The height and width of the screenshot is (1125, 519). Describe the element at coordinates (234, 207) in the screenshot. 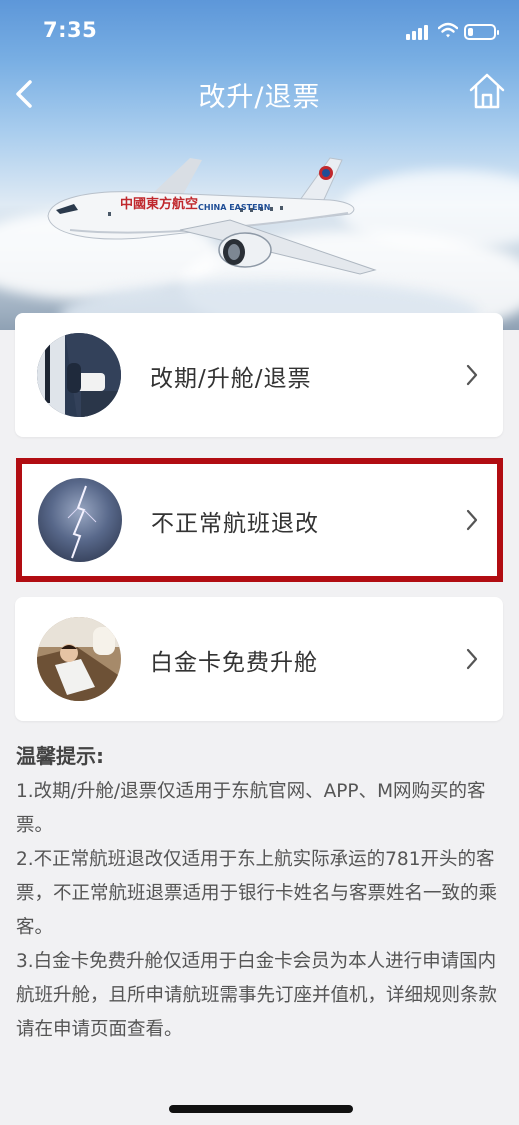

I see `airline-logo-en: CHINA EASTERN` at that location.